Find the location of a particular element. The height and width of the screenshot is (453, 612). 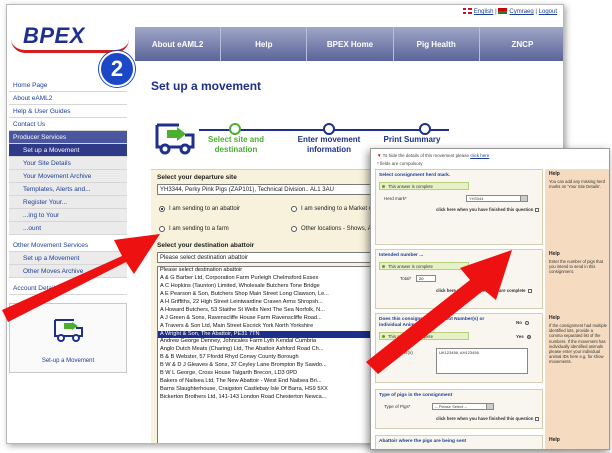

setup-movement-caption: Set-up a Movement is located at coordinates (68, 361).